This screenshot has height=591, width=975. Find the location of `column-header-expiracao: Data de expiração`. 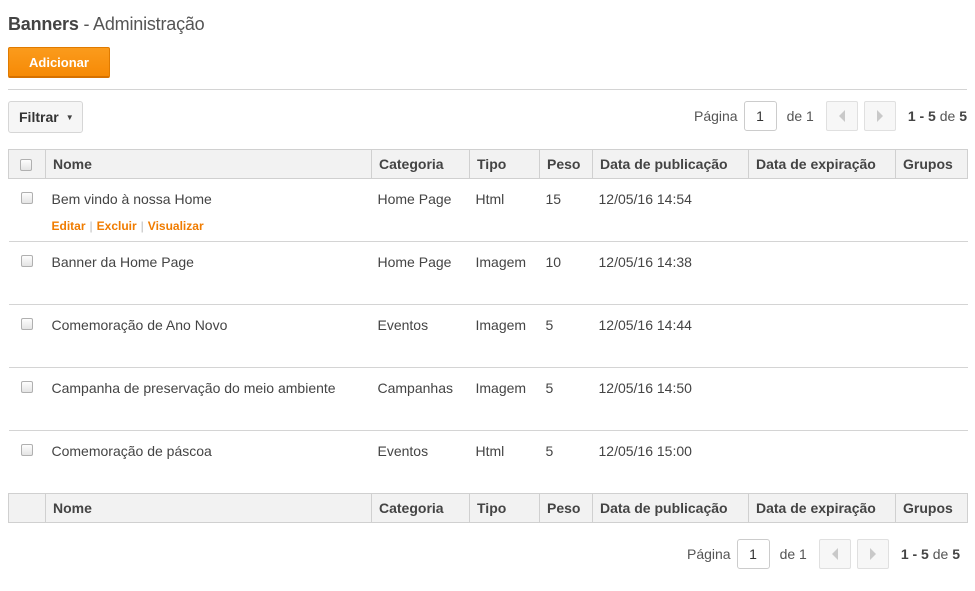

column-header-expiracao: Data de expiração is located at coordinates (822, 164).